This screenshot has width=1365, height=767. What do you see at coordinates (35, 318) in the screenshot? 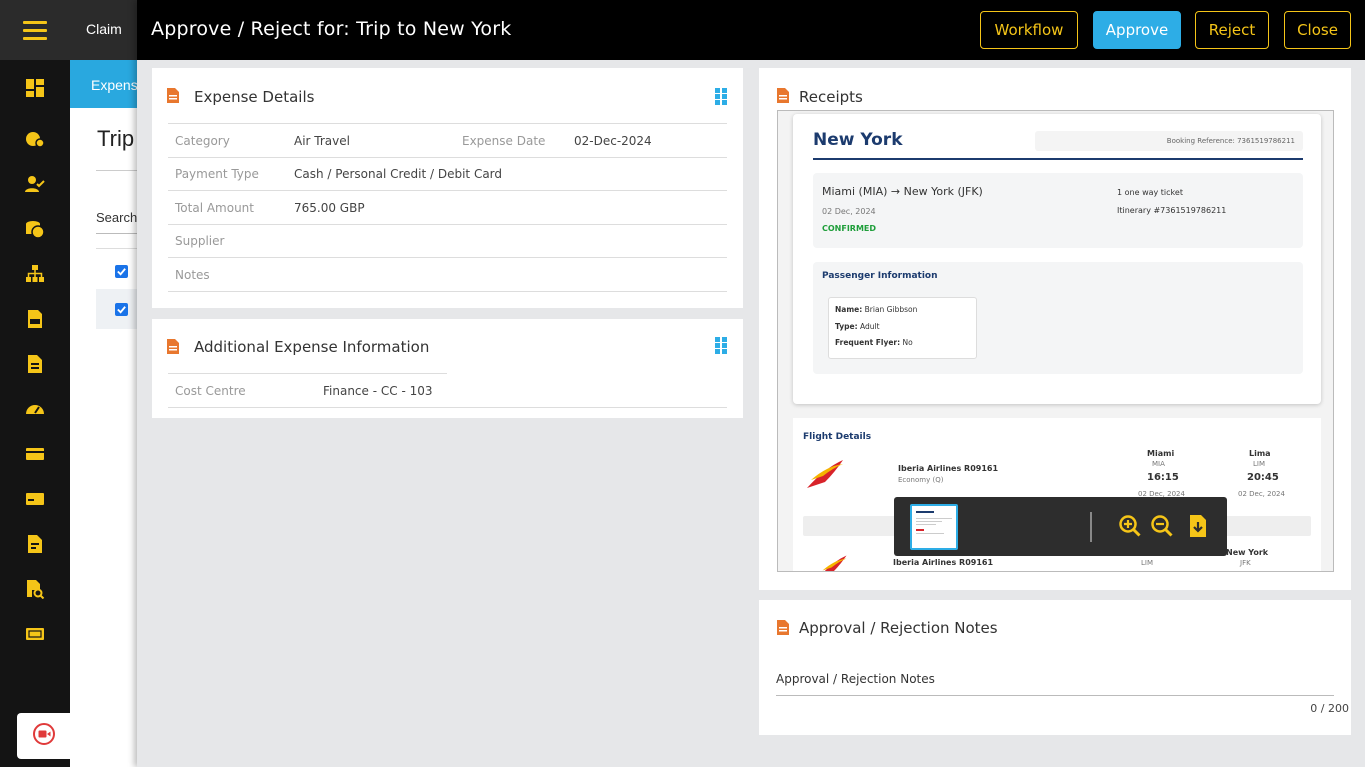
I see `vat-document-icon` at bounding box center [35, 318].